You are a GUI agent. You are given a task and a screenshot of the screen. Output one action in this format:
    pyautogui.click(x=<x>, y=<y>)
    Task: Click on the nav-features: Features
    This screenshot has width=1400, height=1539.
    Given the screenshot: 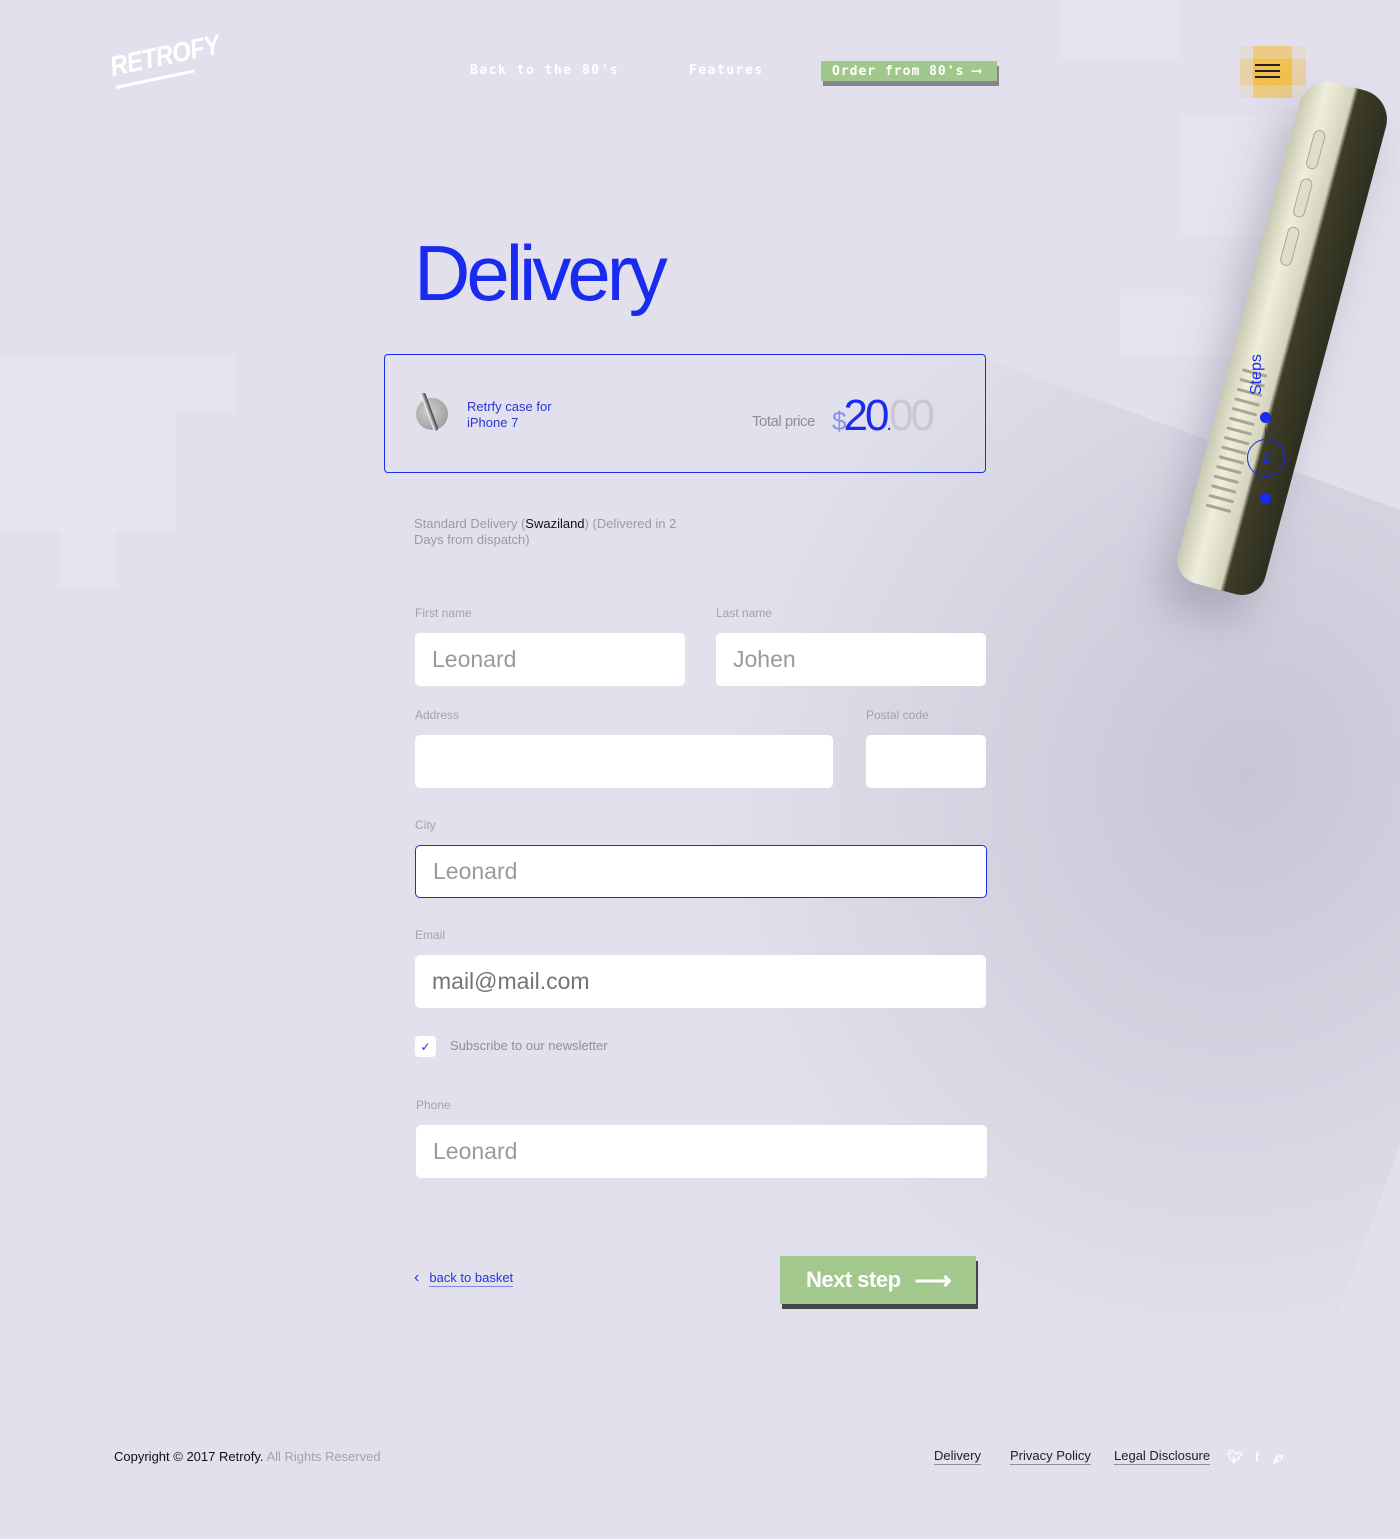 What is the action you would take?
    pyautogui.click(x=726, y=70)
    